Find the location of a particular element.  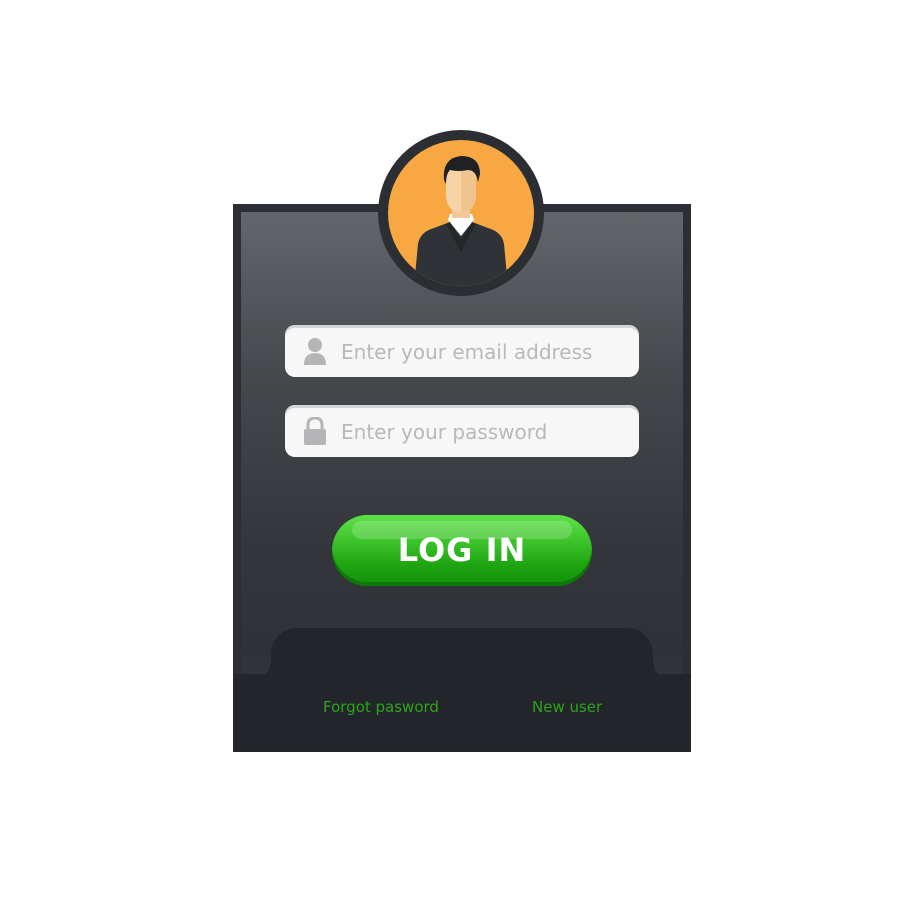

password-input is located at coordinates (483, 432).